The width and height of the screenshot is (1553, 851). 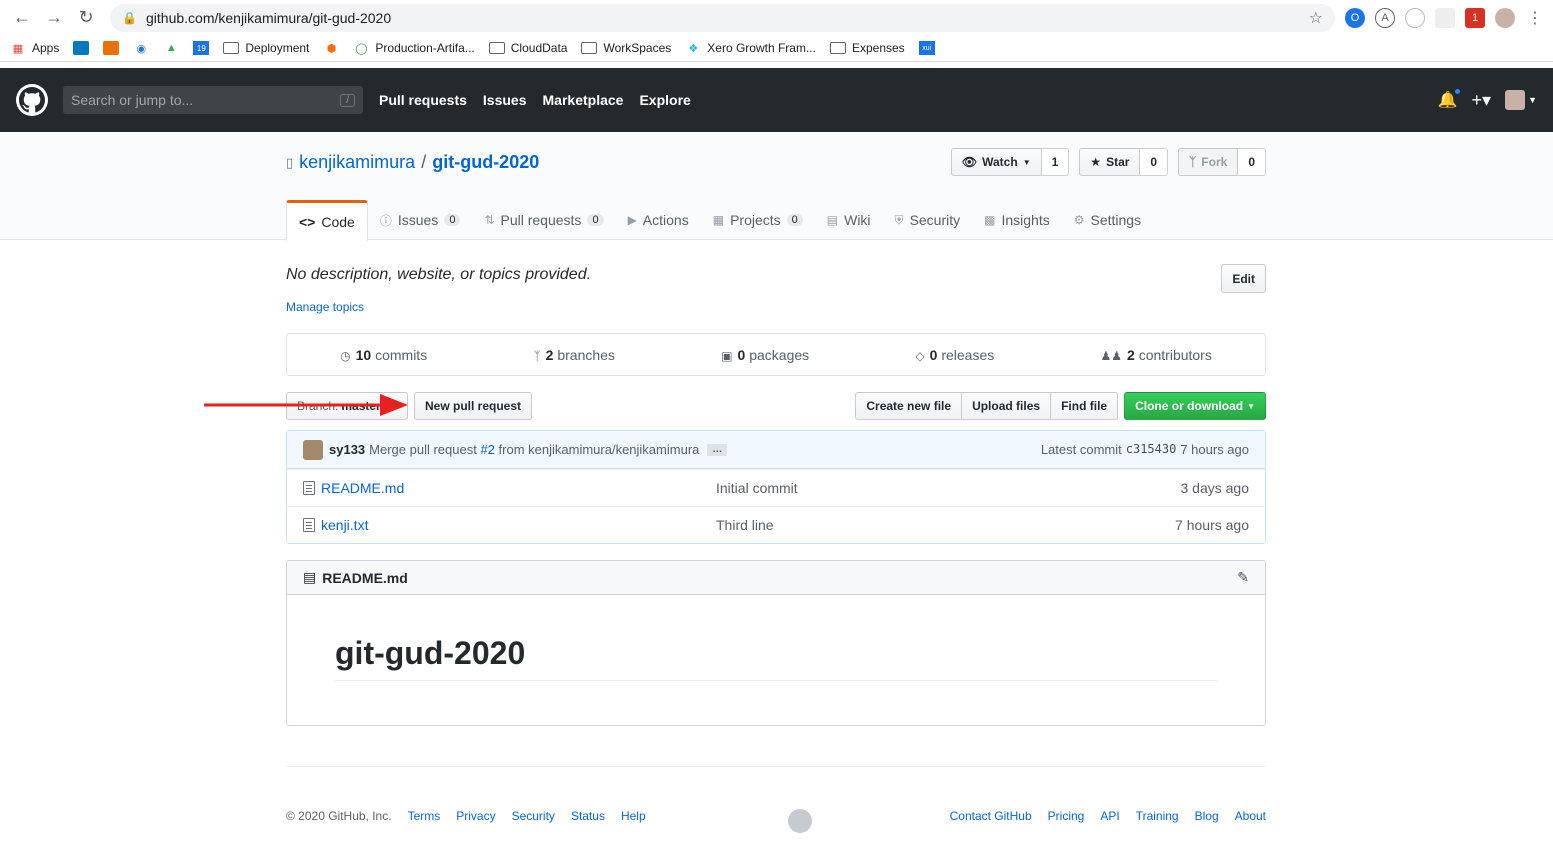 What do you see at coordinates (758, 220) in the screenshot?
I see `tab-projects: ▦ Projects 0` at bounding box center [758, 220].